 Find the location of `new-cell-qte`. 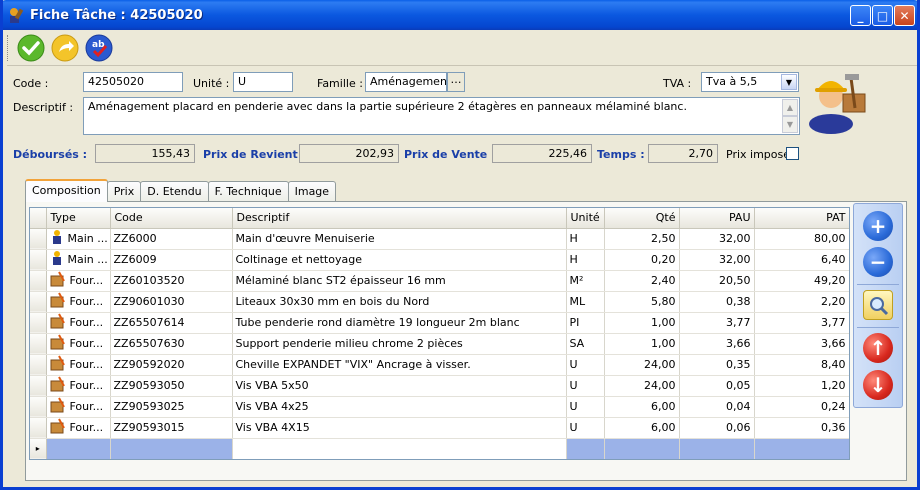

new-cell-qte is located at coordinates (642, 448).